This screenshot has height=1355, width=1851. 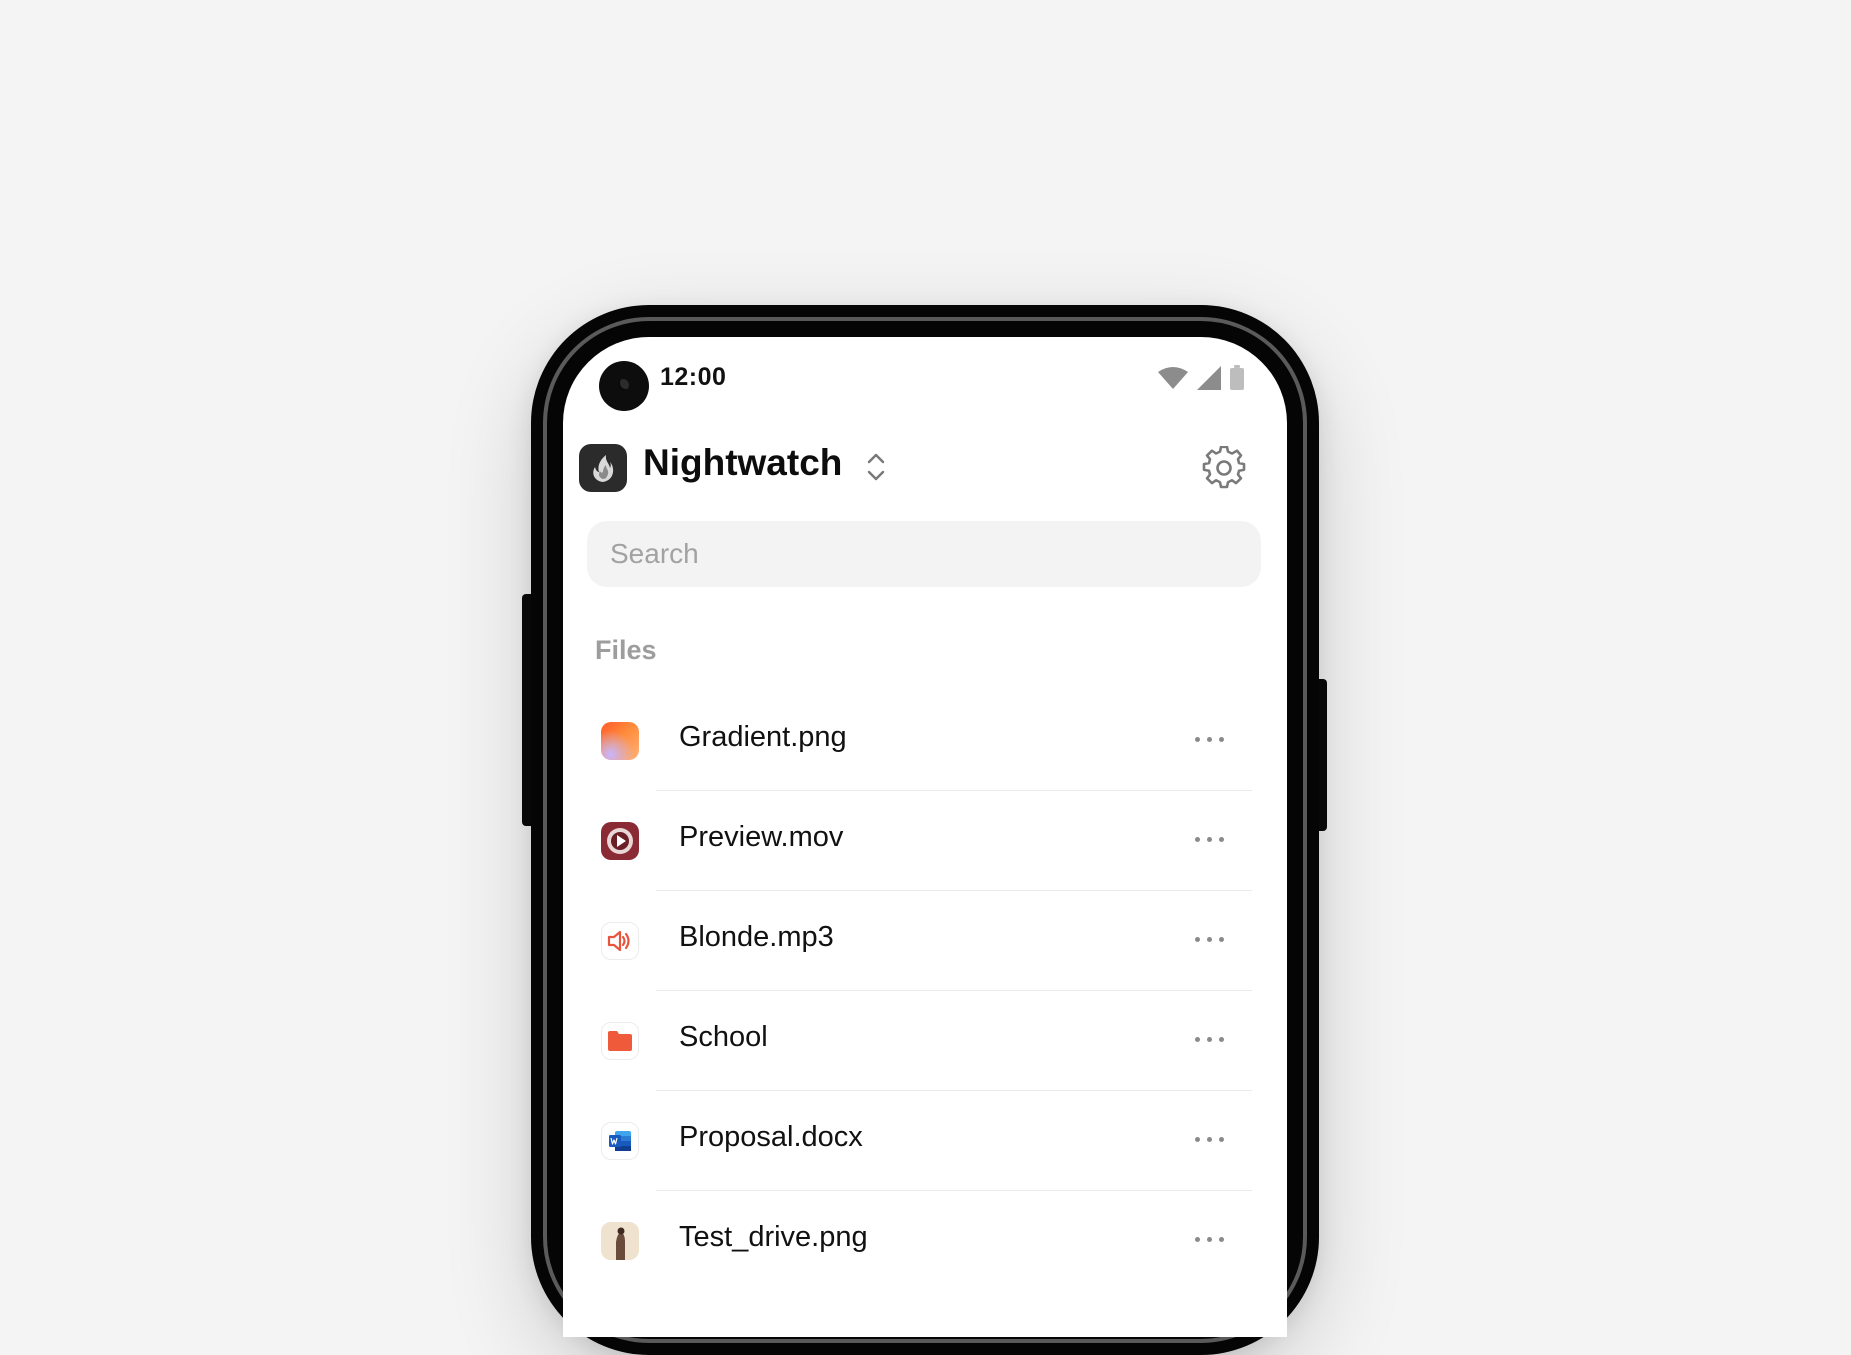 I want to click on file-row: School, so click(x=925, y=1041).